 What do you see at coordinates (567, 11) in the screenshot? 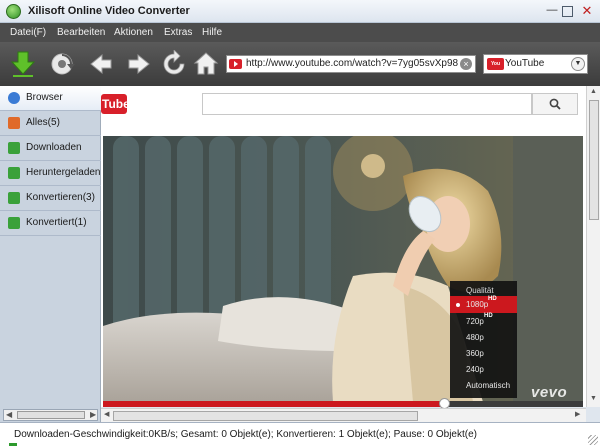
I see `maximize-button` at bounding box center [567, 11].